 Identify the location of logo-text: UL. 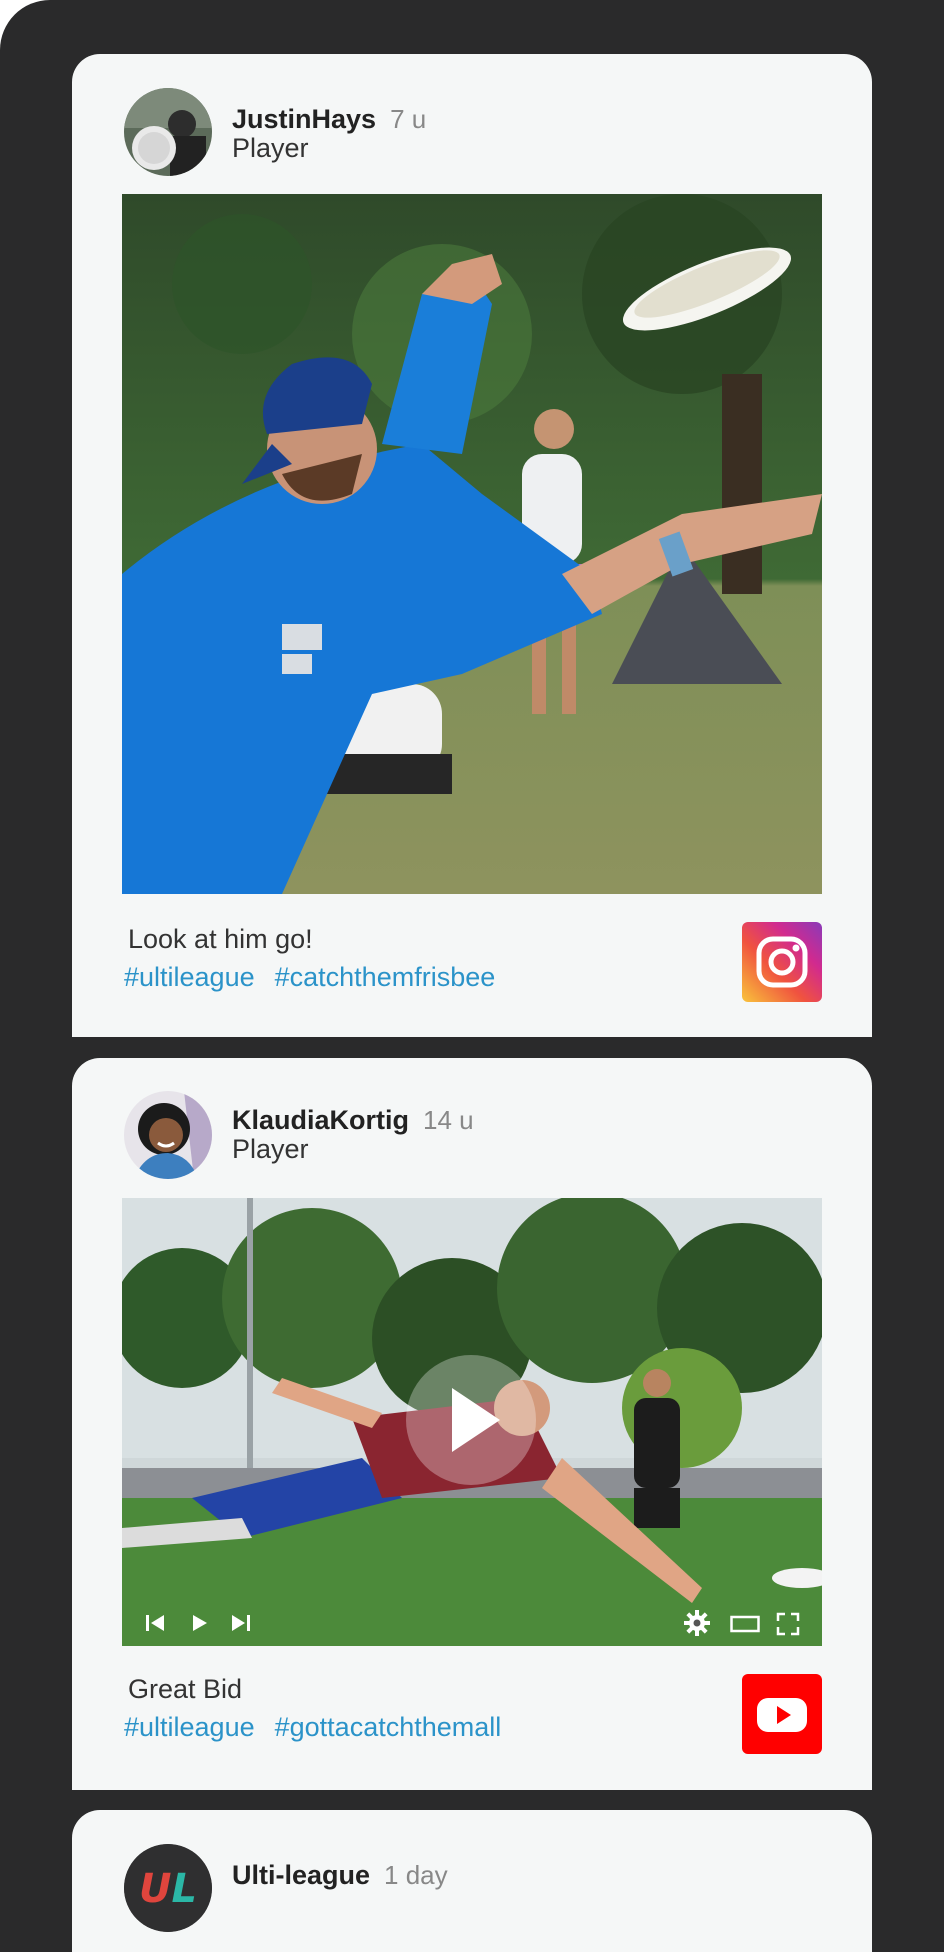
(168, 1889).